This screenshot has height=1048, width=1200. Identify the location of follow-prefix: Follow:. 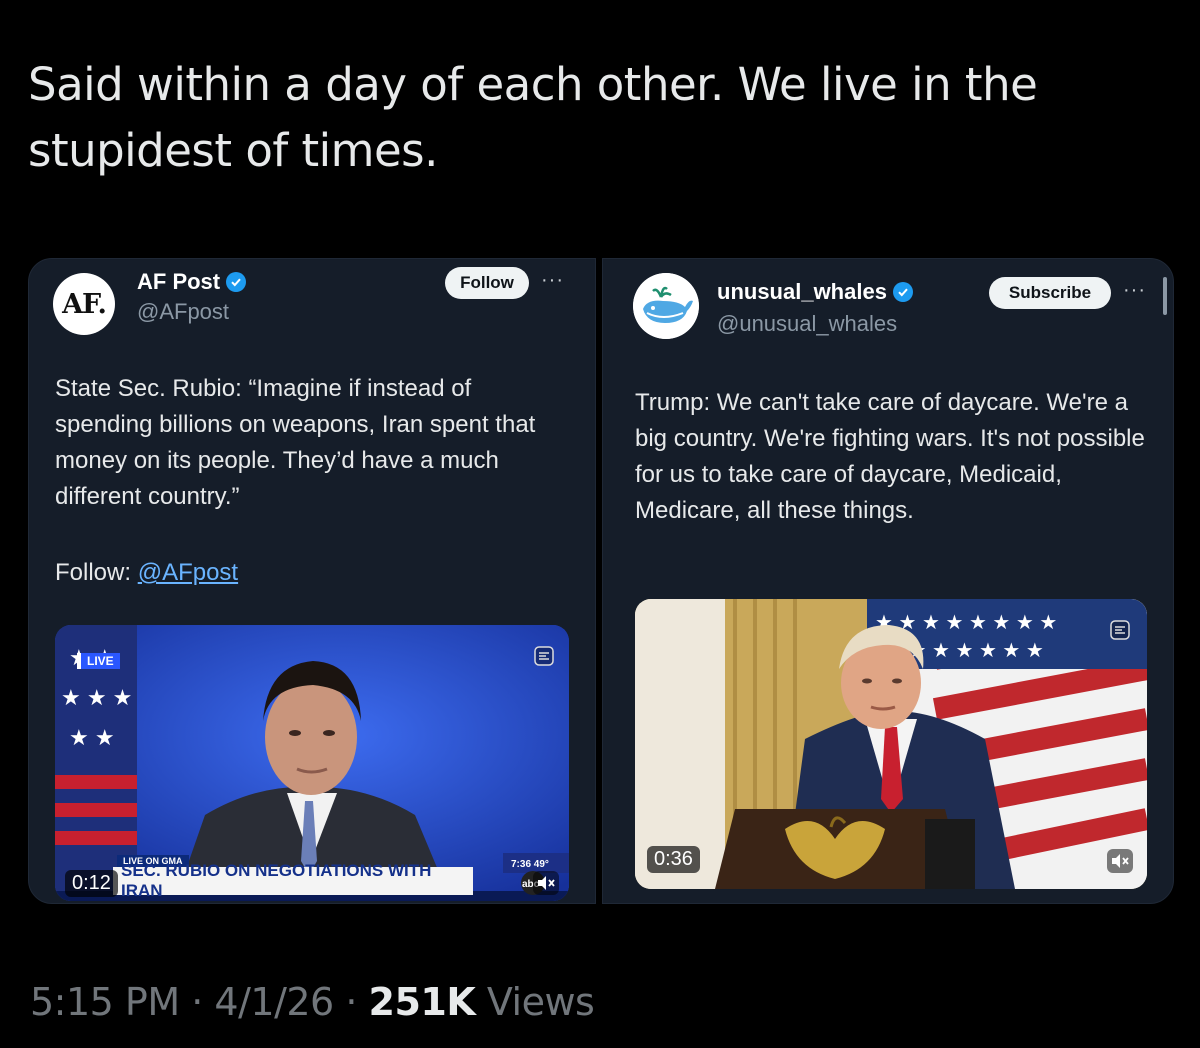
(93, 572).